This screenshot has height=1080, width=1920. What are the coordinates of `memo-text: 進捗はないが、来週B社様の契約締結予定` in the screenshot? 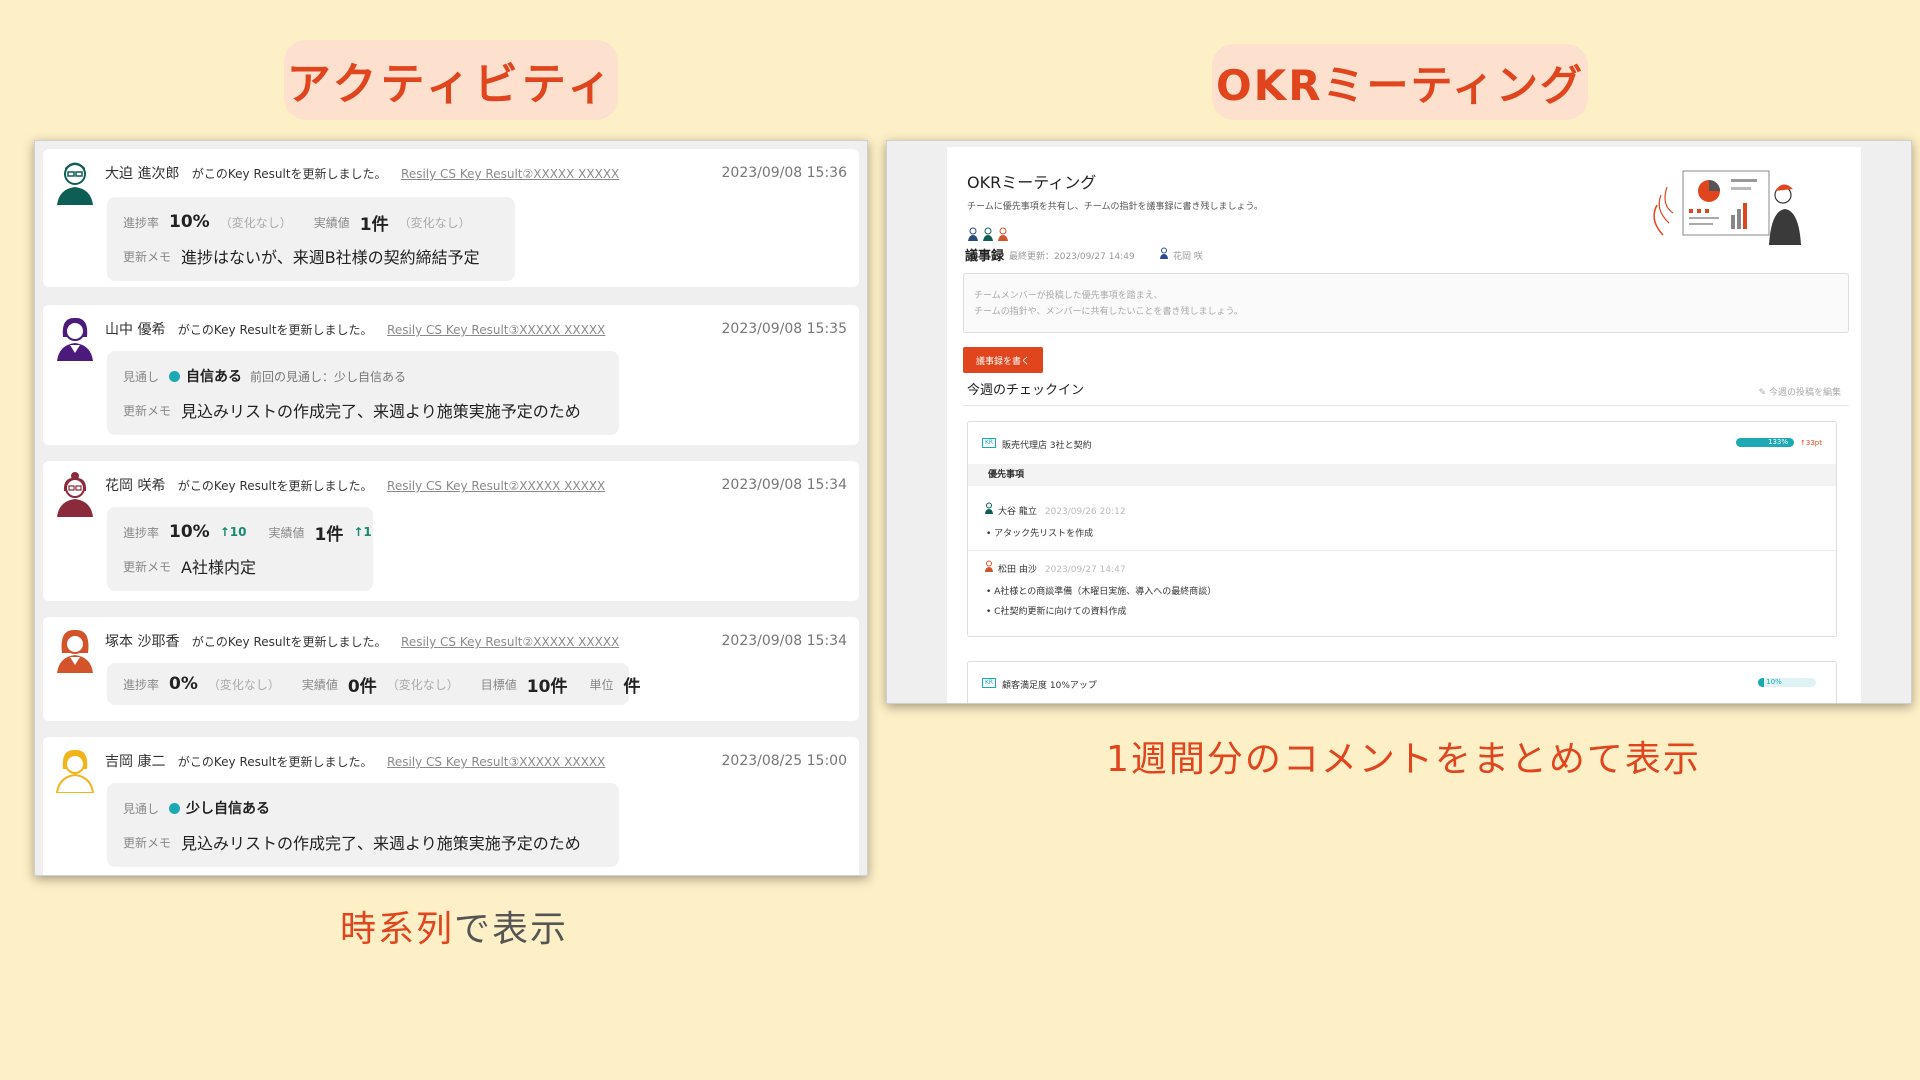 It's located at (330, 257).